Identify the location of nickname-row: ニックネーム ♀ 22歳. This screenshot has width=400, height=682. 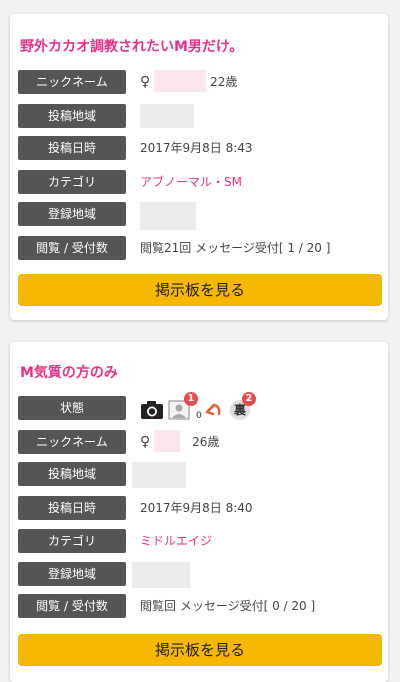
(200, 82).